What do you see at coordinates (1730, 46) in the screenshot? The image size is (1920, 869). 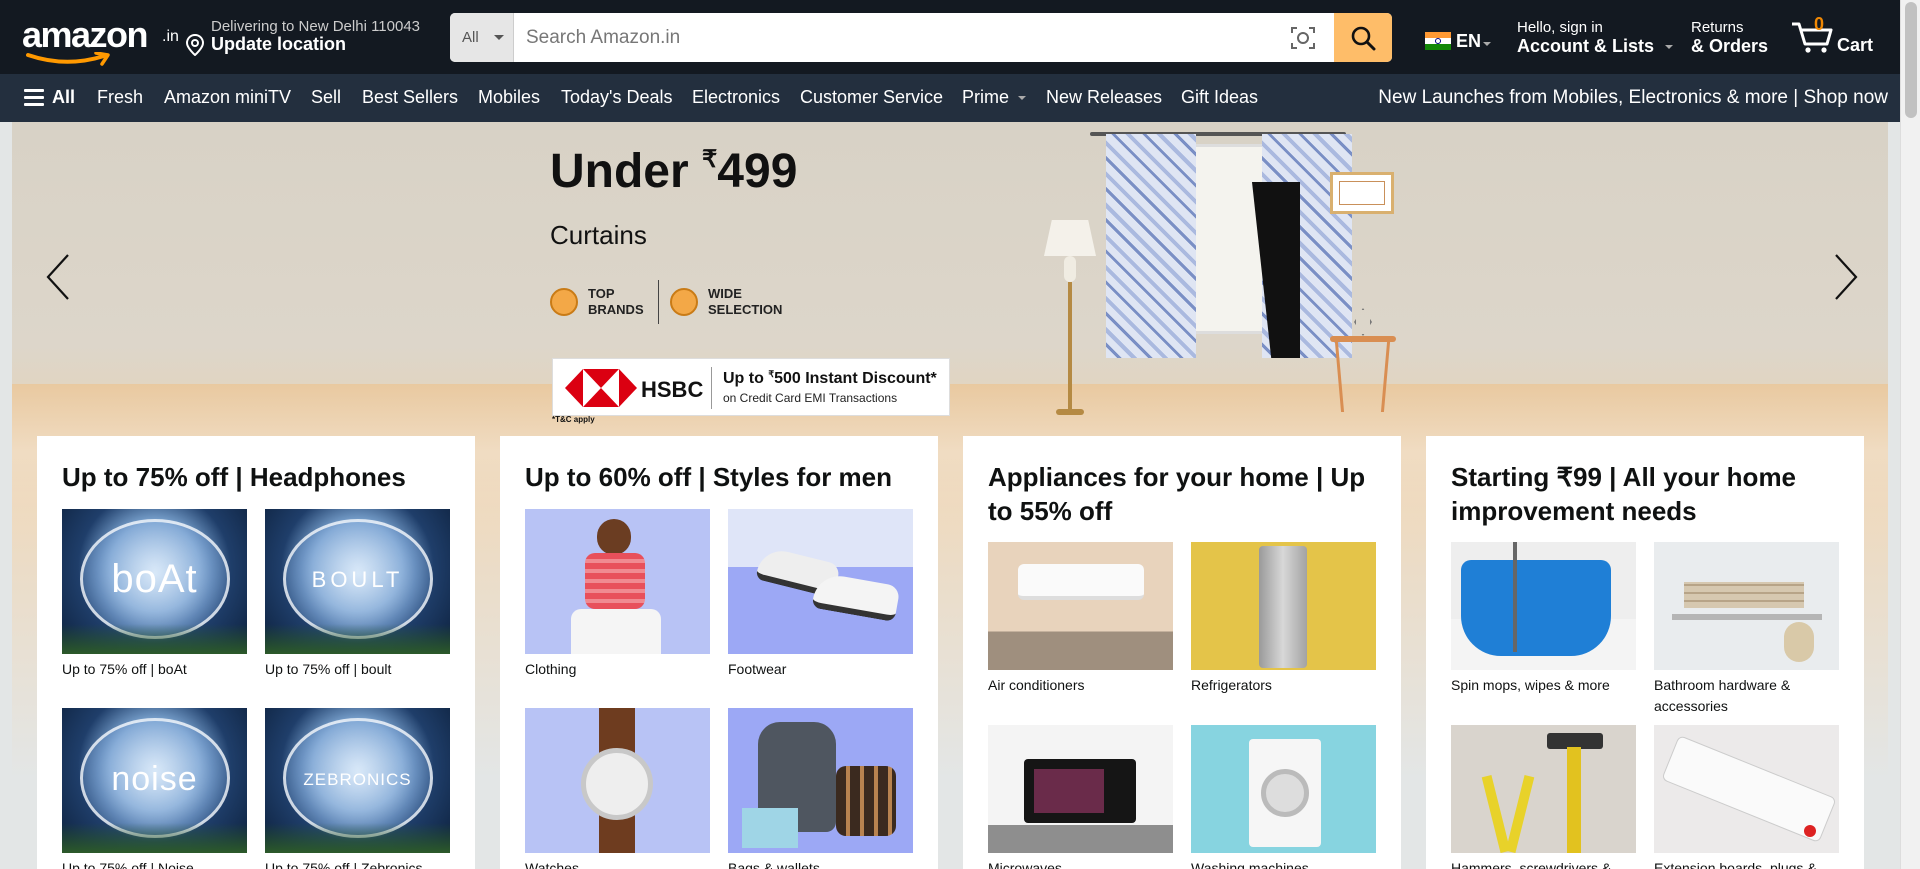 I see `orders-label: & Orders` at bounding box center [1730, 46].